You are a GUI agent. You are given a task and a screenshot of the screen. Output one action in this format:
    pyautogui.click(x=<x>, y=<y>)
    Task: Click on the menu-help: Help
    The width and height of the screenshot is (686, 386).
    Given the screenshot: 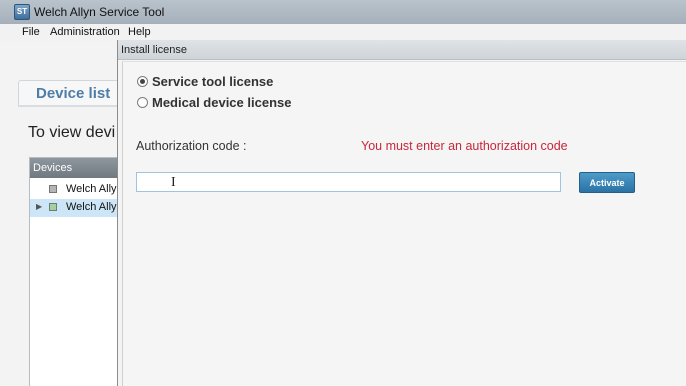 What is the action you would take?
    pyautogui.click(x=139, y=32)
    